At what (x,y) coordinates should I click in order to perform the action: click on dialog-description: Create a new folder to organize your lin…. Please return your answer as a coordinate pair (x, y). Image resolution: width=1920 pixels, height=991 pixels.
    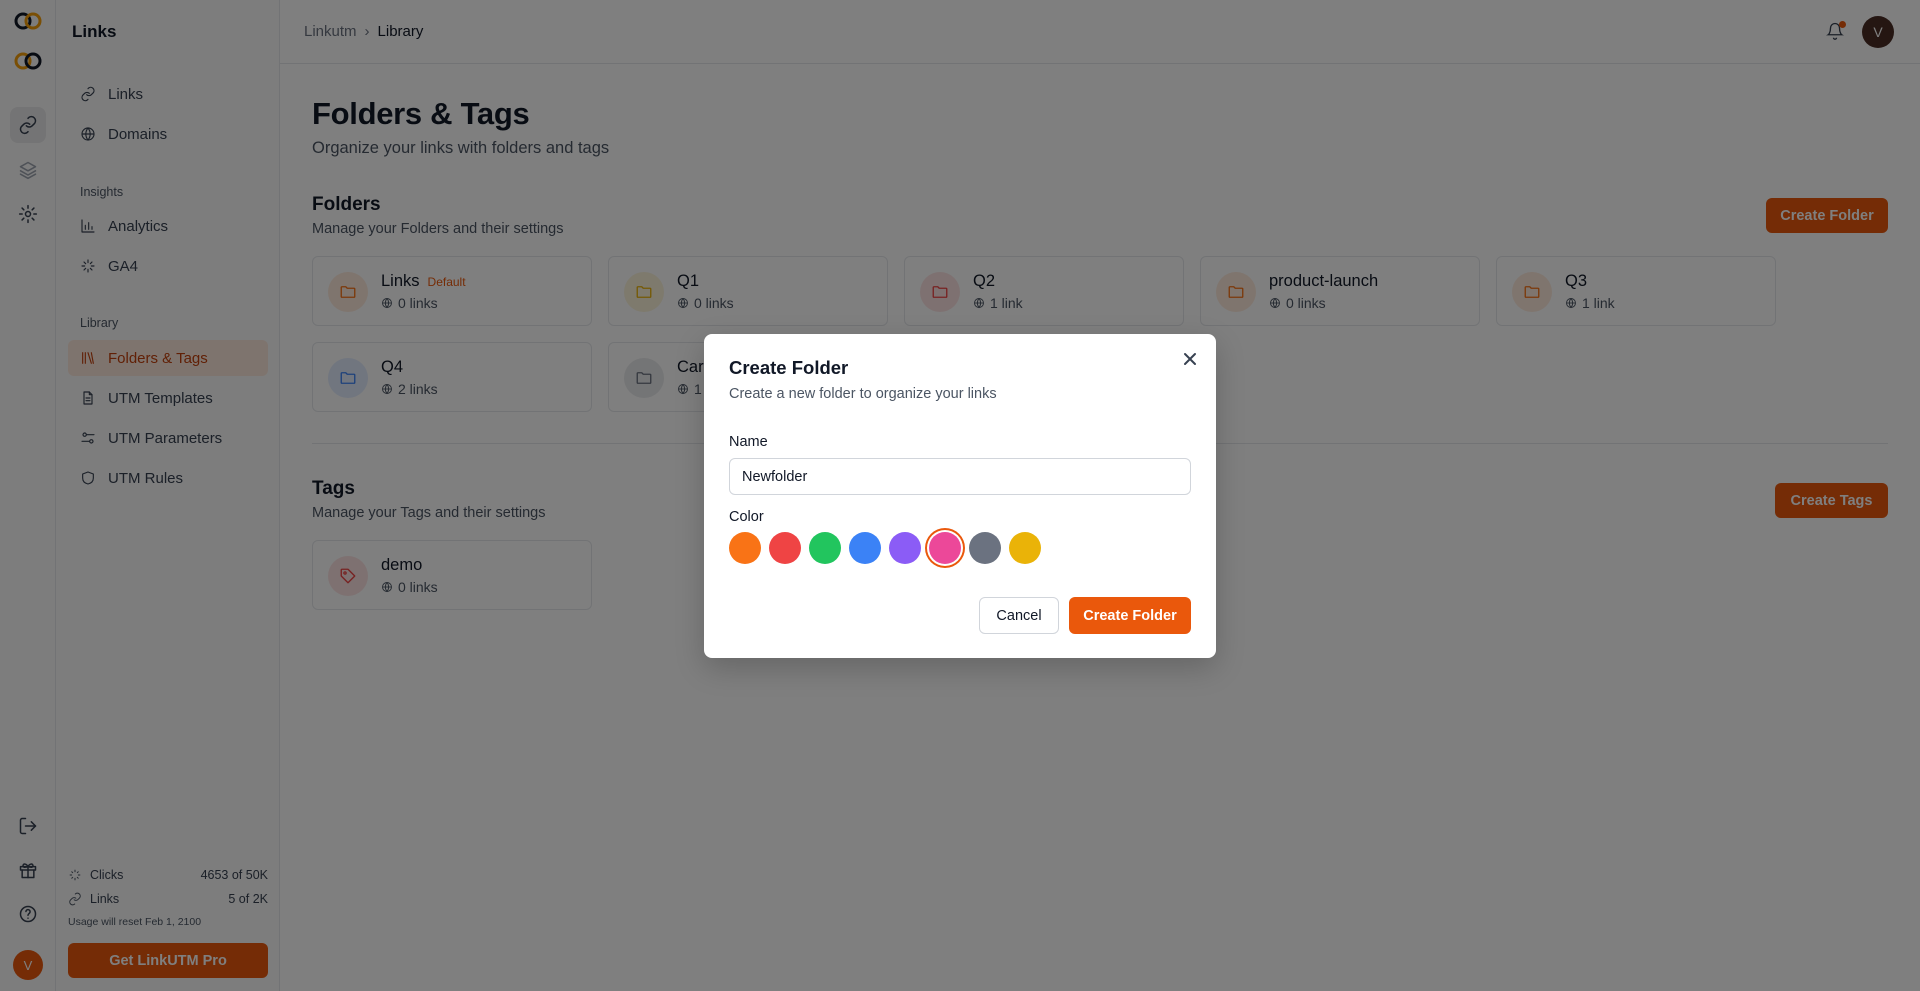
    Looking at the image, I should click on (863, 394).